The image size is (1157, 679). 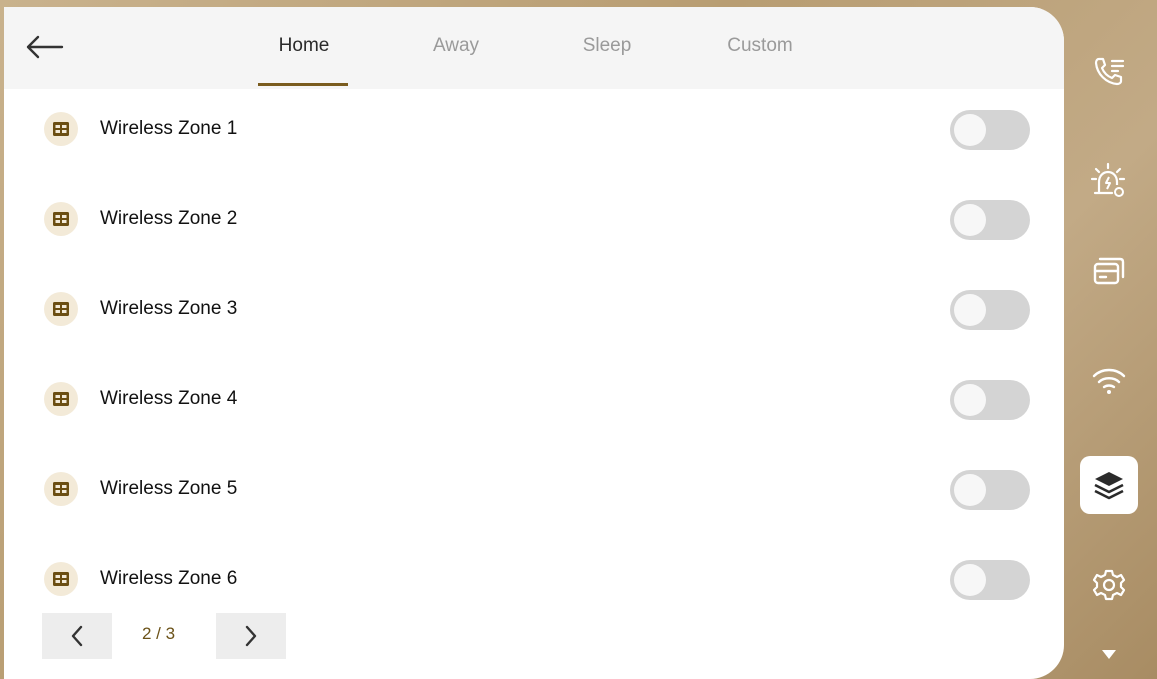 I want to click on wifi-icon, so click(x=1109, y=381).